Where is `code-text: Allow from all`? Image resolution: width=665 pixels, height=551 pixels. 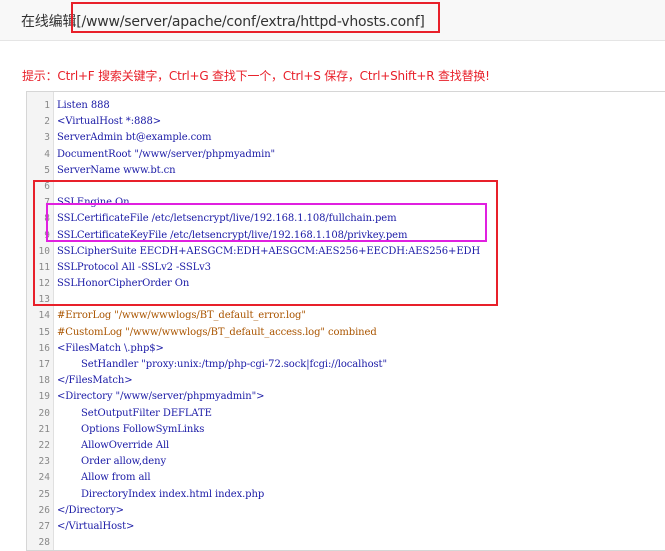
code-text: Allow from all is located at coordinates (116, 478).